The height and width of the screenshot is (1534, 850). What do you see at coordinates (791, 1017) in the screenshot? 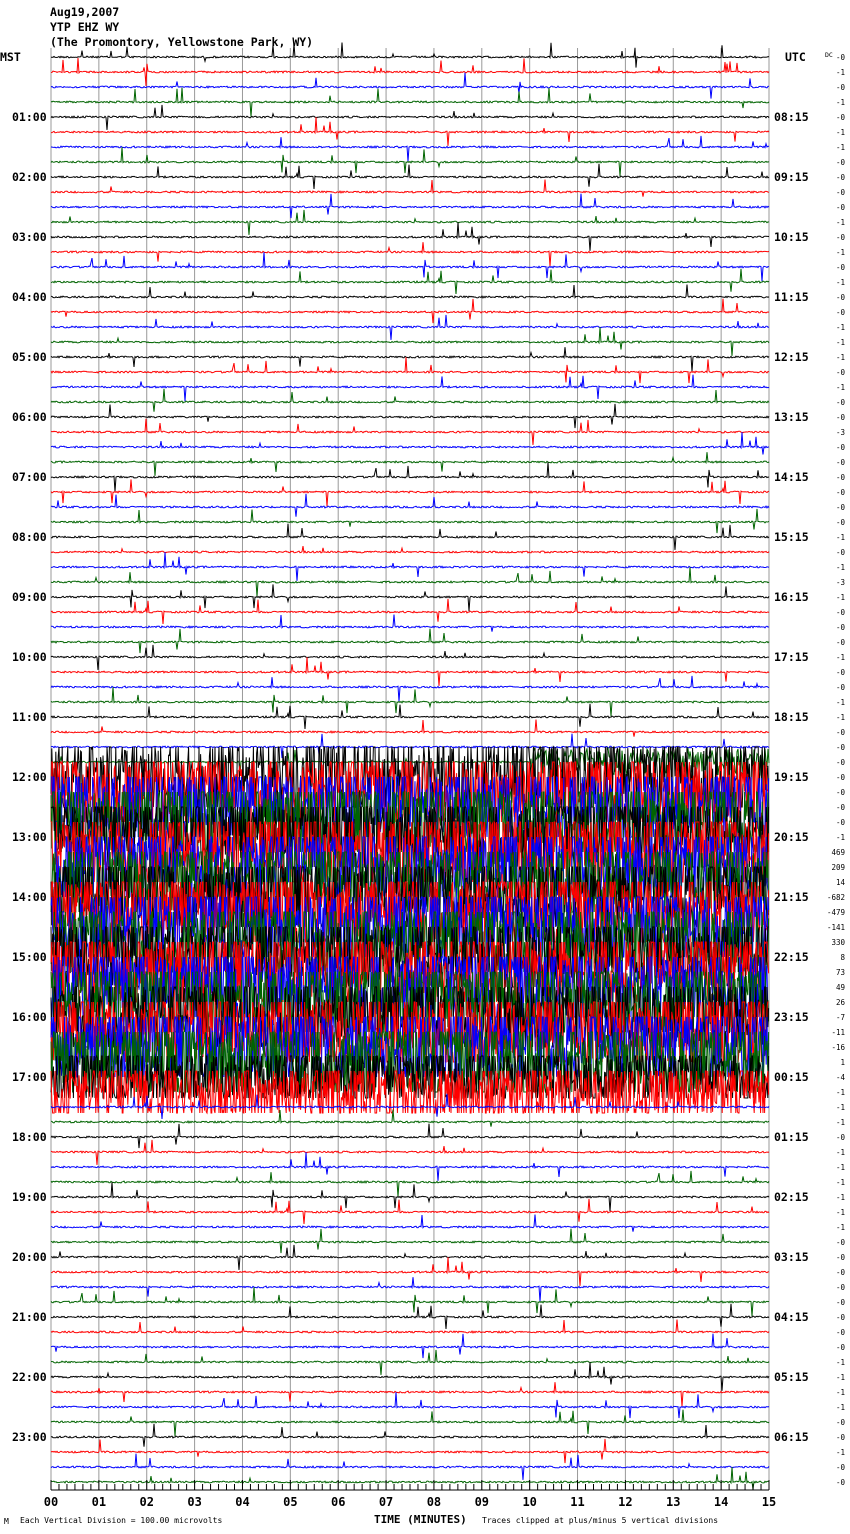
I see `utc-hour-label: 23:15` at bounding box center [791, 1017].